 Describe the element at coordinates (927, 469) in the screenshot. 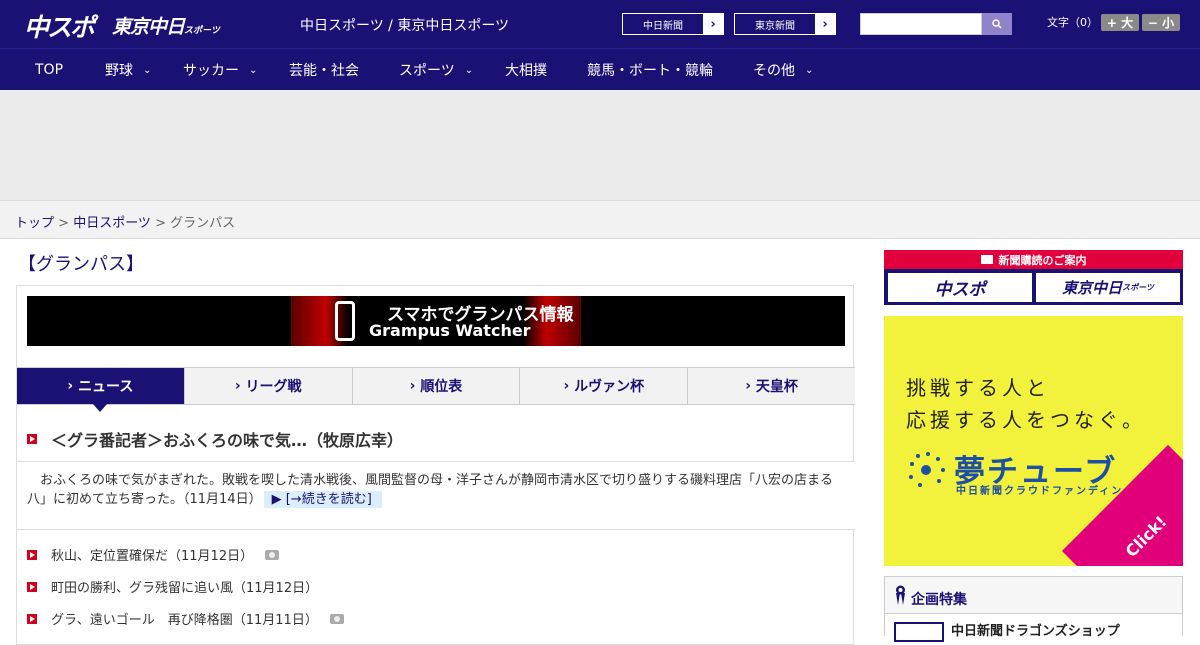

I see `dots-logo-icon` at that location.